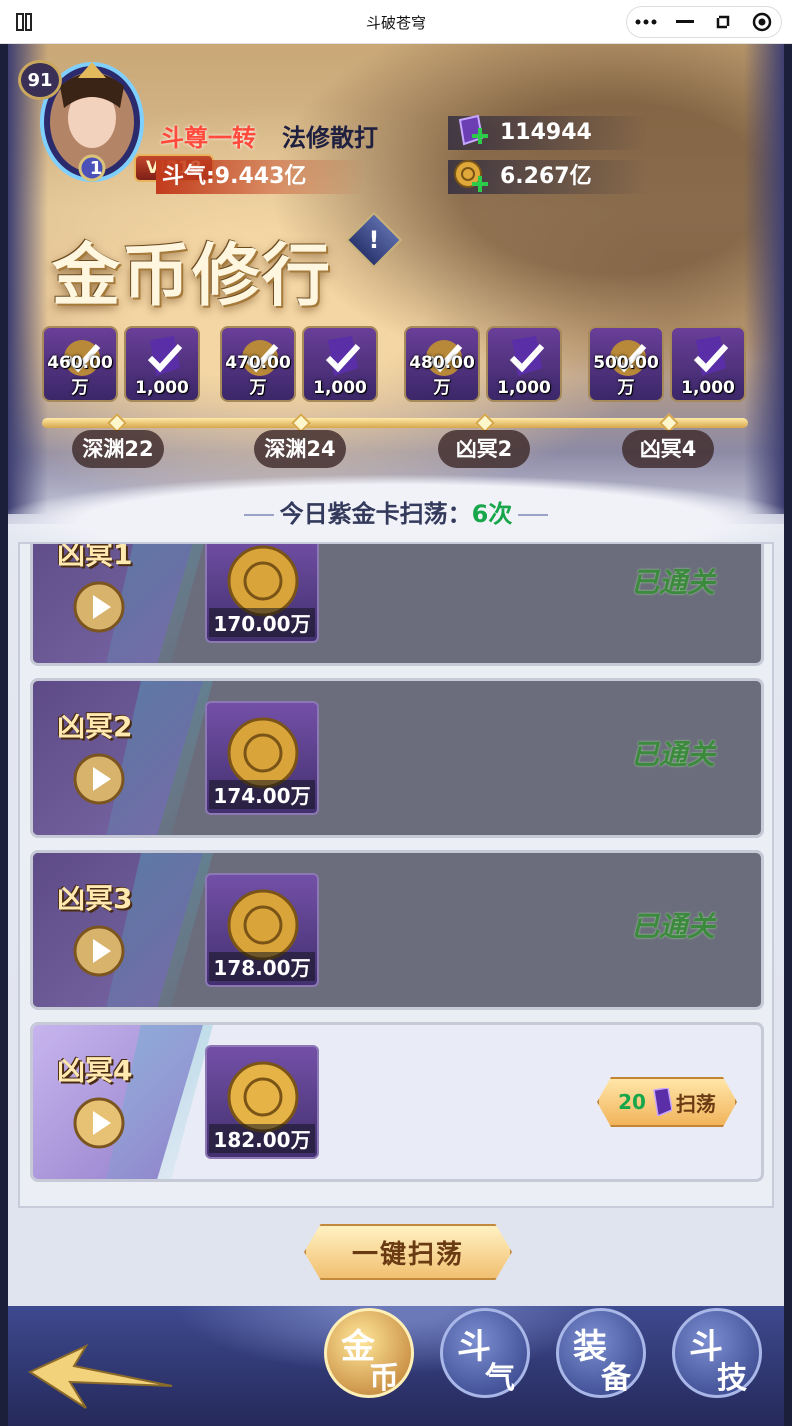 The height and width of the screenshot is (1426, 792). What do you see at coordinates (485, 1353) in the screenshot?
I see `nav-douqi: 斗 气` at bounding box center [485, 1353].